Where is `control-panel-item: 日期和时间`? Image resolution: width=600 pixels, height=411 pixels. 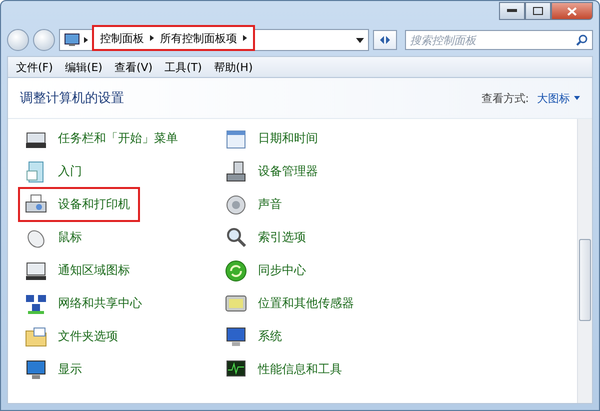
control-panel-item: 日期和时间 is located at coordinates (273, 138).